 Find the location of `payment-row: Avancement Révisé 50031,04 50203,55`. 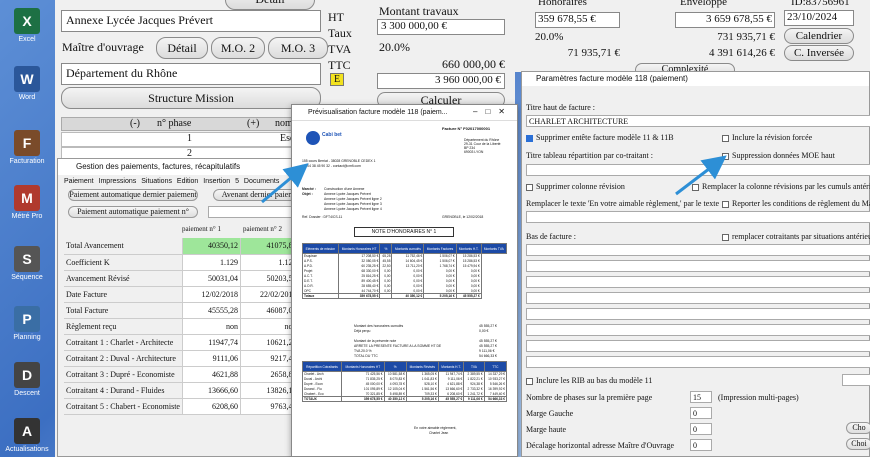

payment-row: Avancement Révisé 50031,04 50203,55 is located at coordinates (181, 278).